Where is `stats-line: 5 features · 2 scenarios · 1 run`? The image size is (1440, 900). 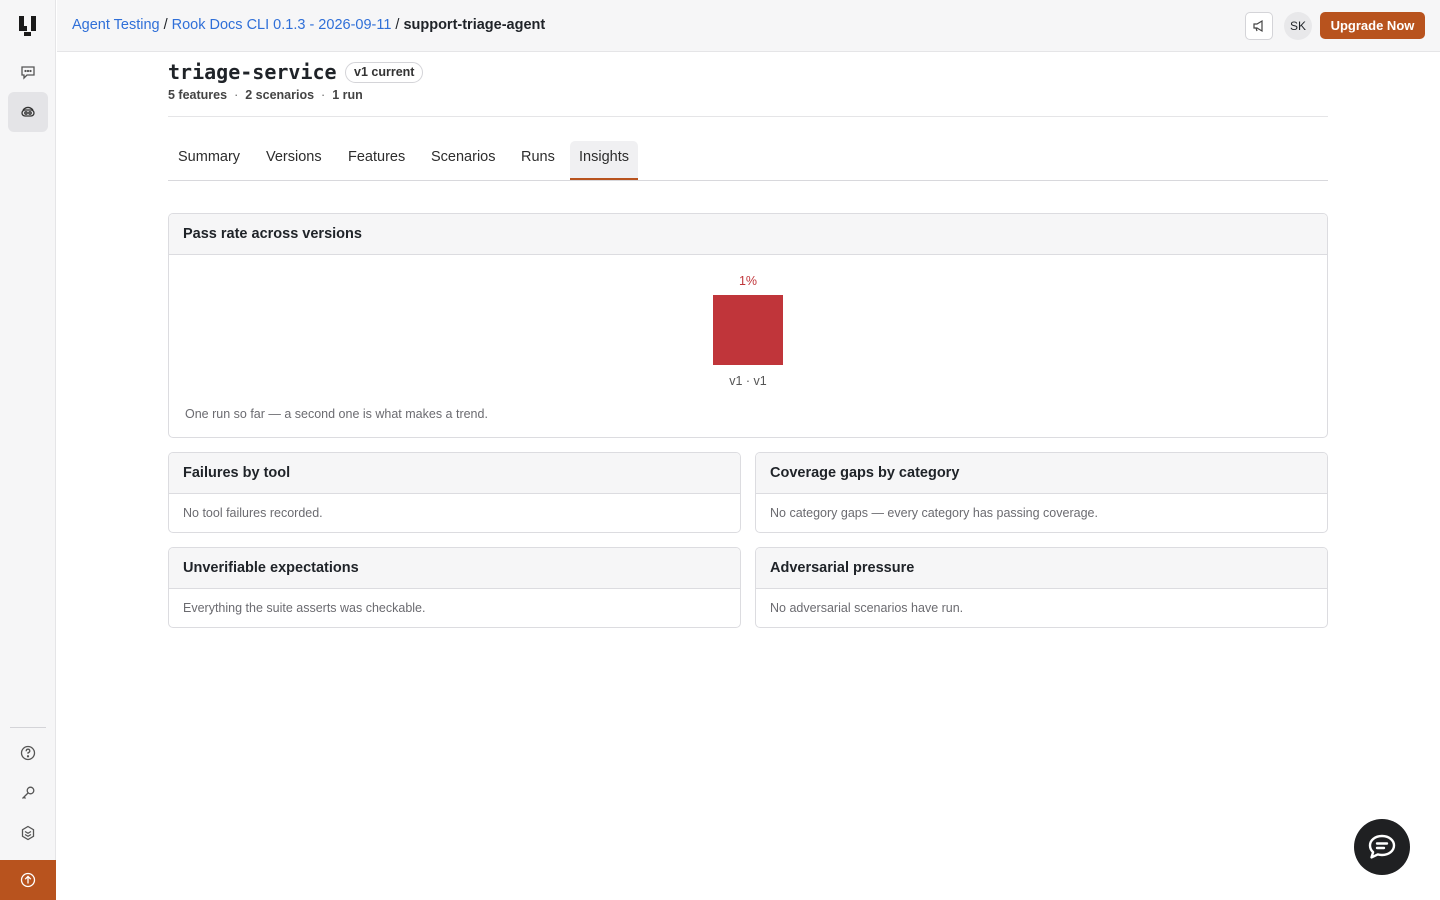 stats-line: 5 features · 2 scenarios · 1 run is located at coordinates (265, 95).